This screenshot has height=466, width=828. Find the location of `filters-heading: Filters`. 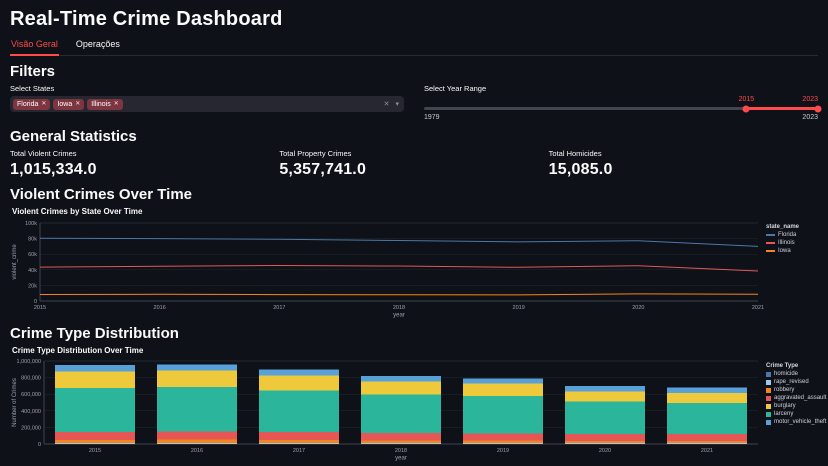

filters-heading: Filters is located at coordinates (33, 71).